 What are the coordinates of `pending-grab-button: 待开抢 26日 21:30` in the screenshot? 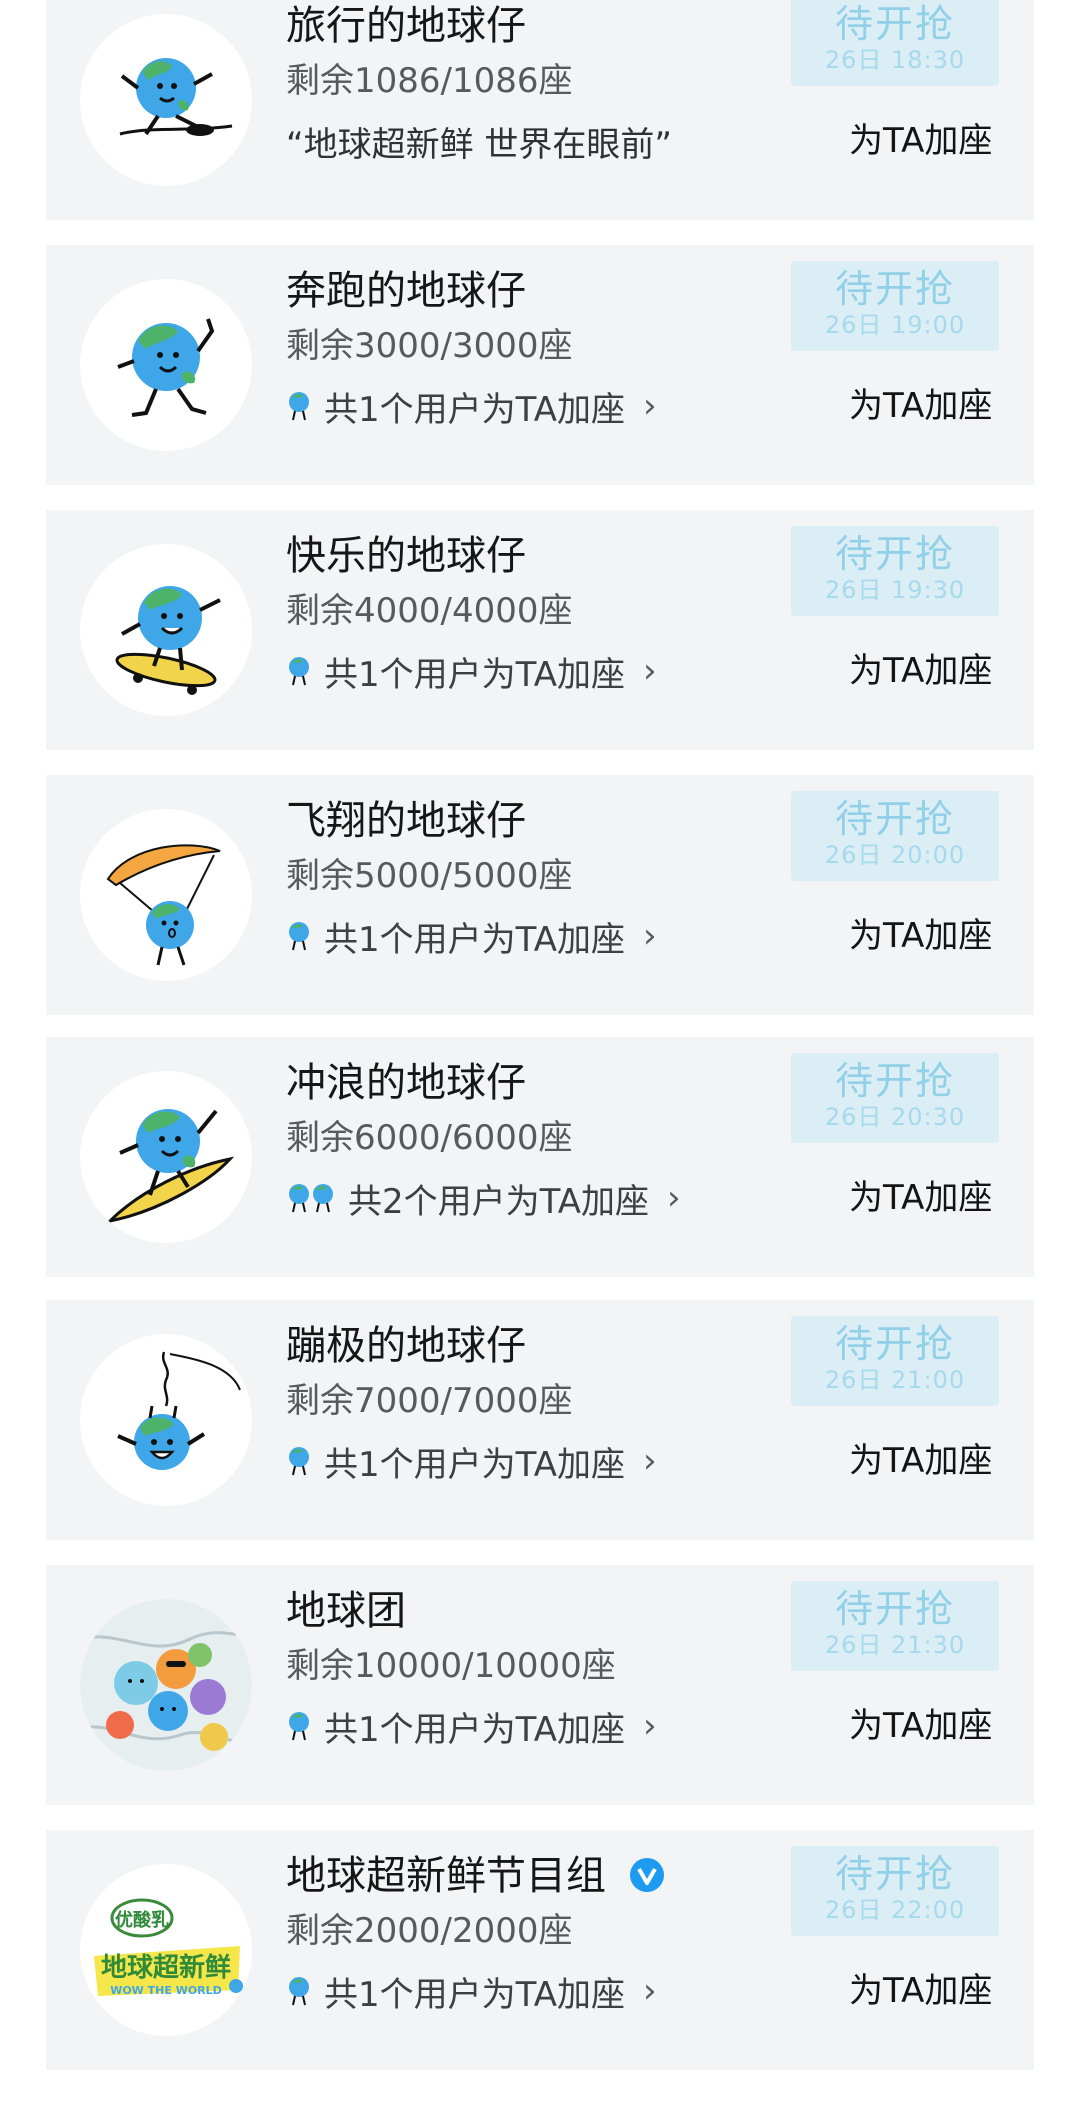 It's located at (895, 1626).